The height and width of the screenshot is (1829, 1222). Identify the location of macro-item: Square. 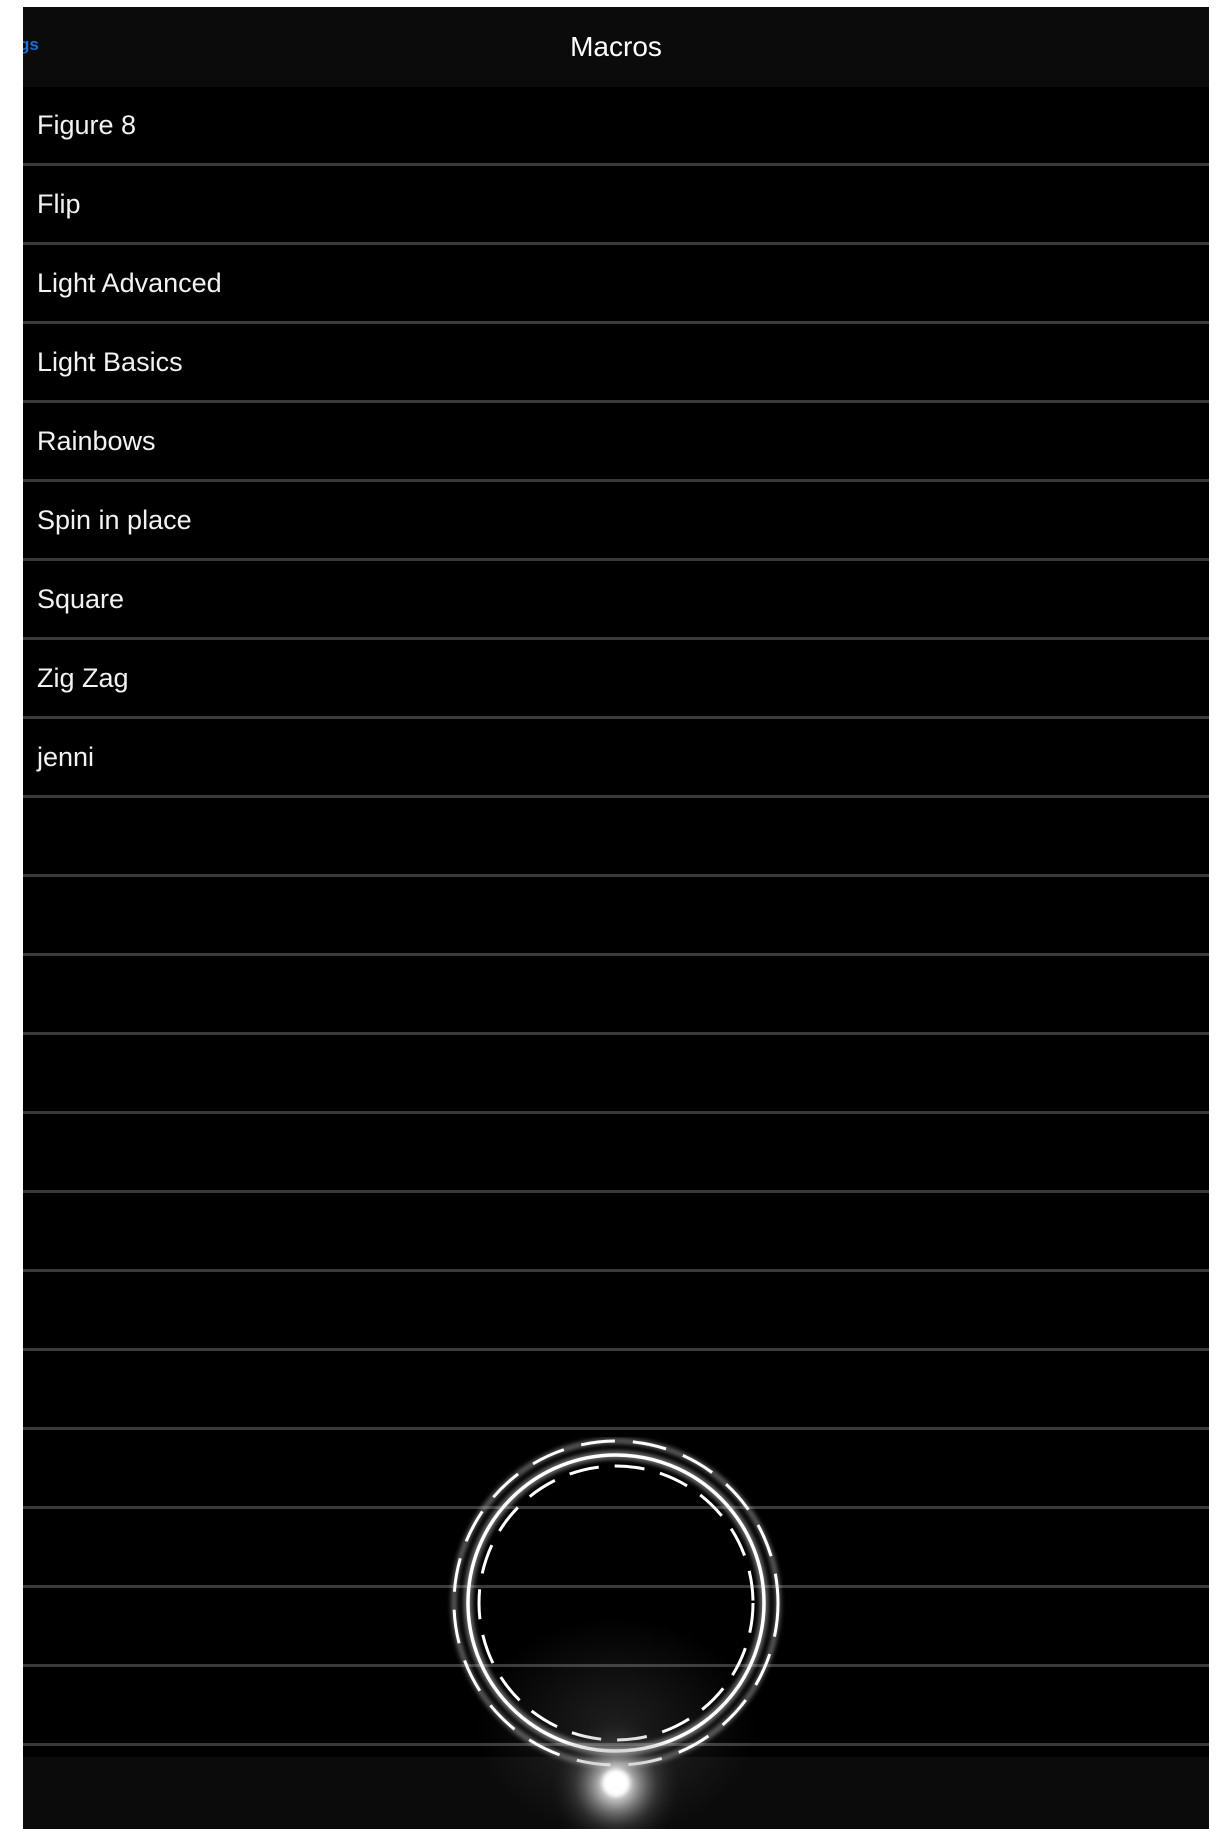
(616, 600).